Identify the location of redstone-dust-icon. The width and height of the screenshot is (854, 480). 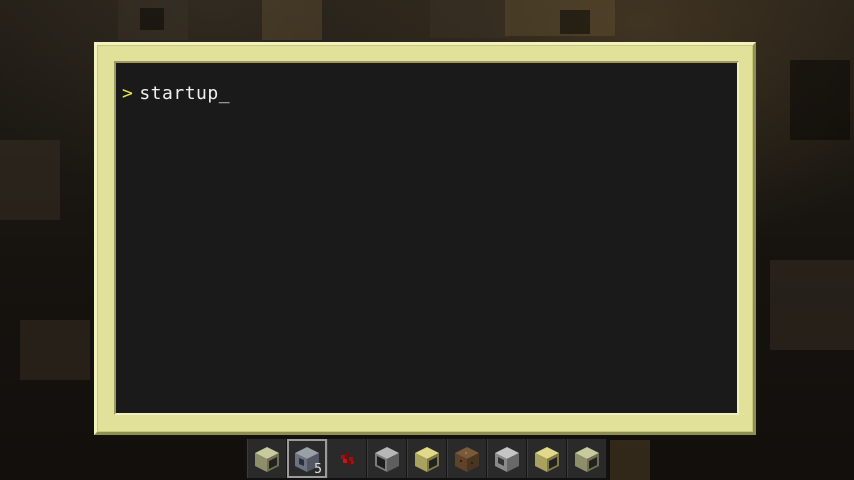
(347, 458).